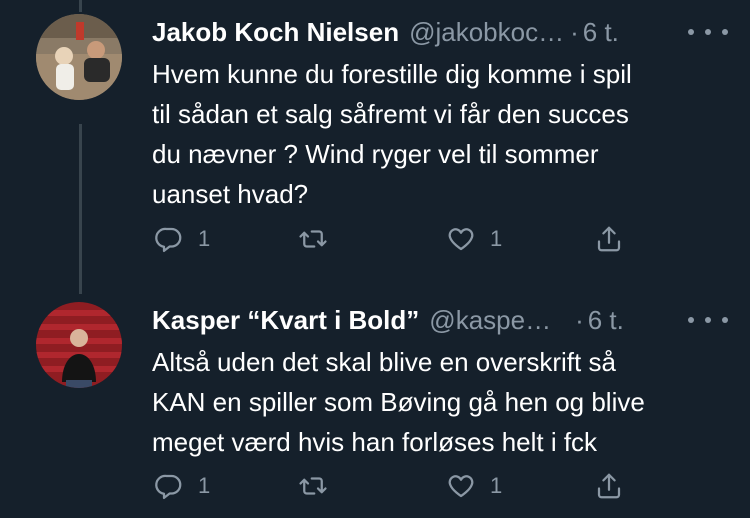 The image size is (750, 518). I want to click on tweet-text-line: du nævner ? Wind ryger vel til sommer, so click(375, 154).